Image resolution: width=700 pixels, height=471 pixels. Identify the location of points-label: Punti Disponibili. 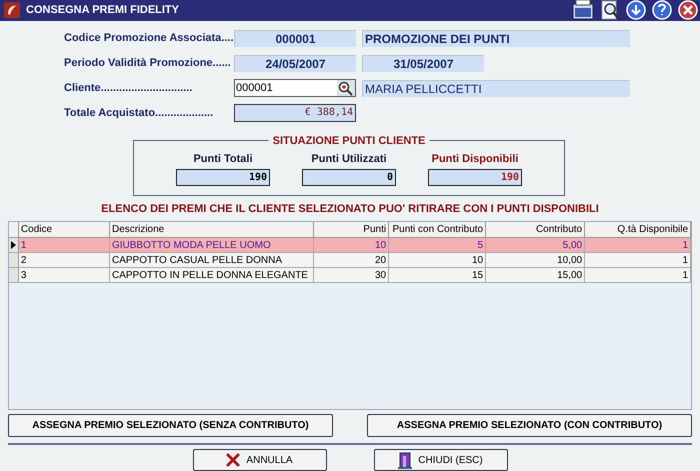
(475, 159).